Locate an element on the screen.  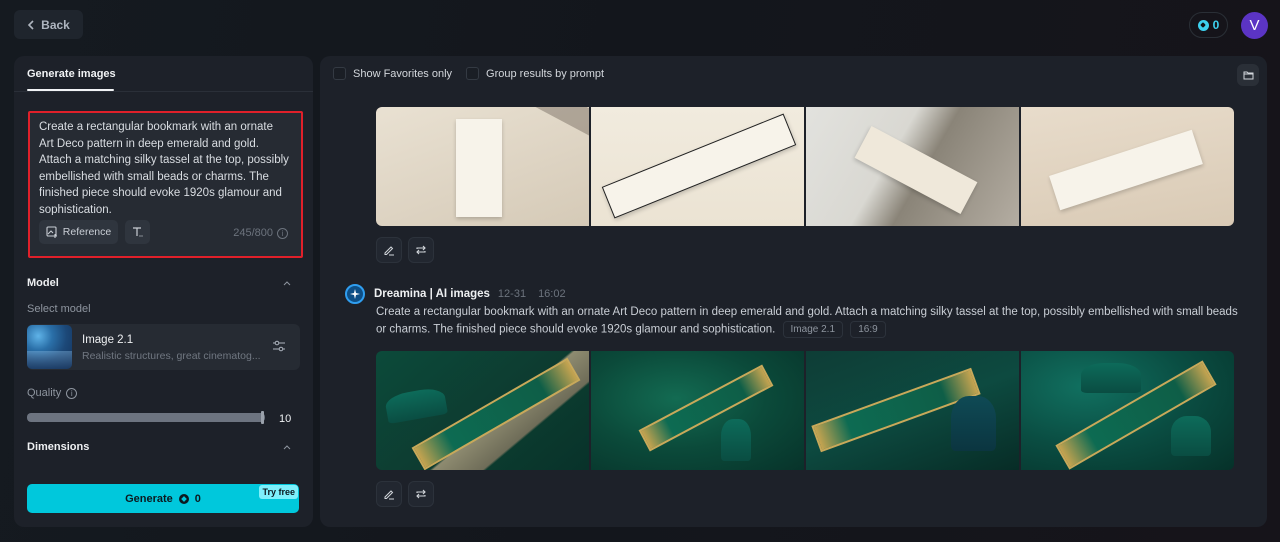
generate-label: Generate is located at coordinates (149, 498).